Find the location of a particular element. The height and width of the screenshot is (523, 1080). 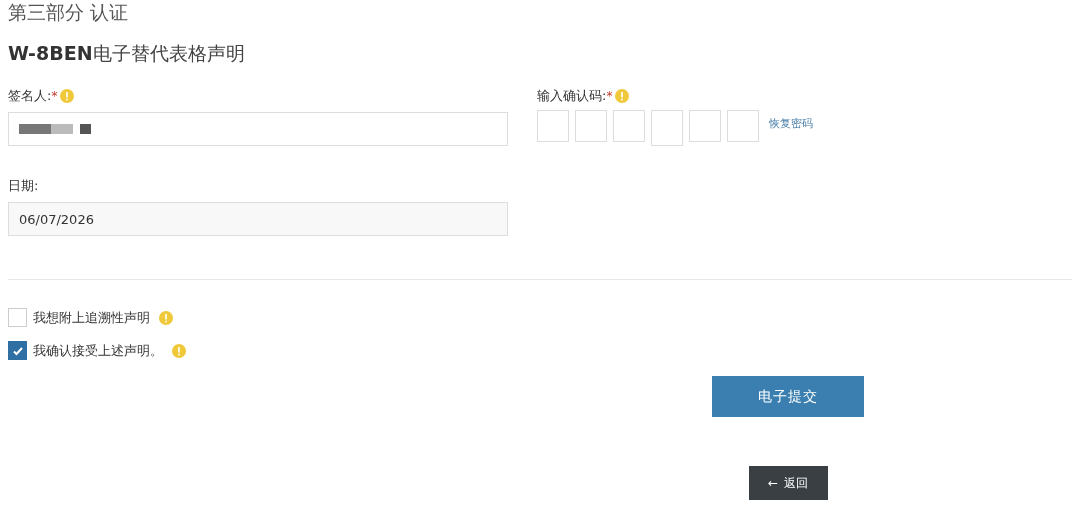

field-label: 输入确认码: is located at coordinates (572, 96).